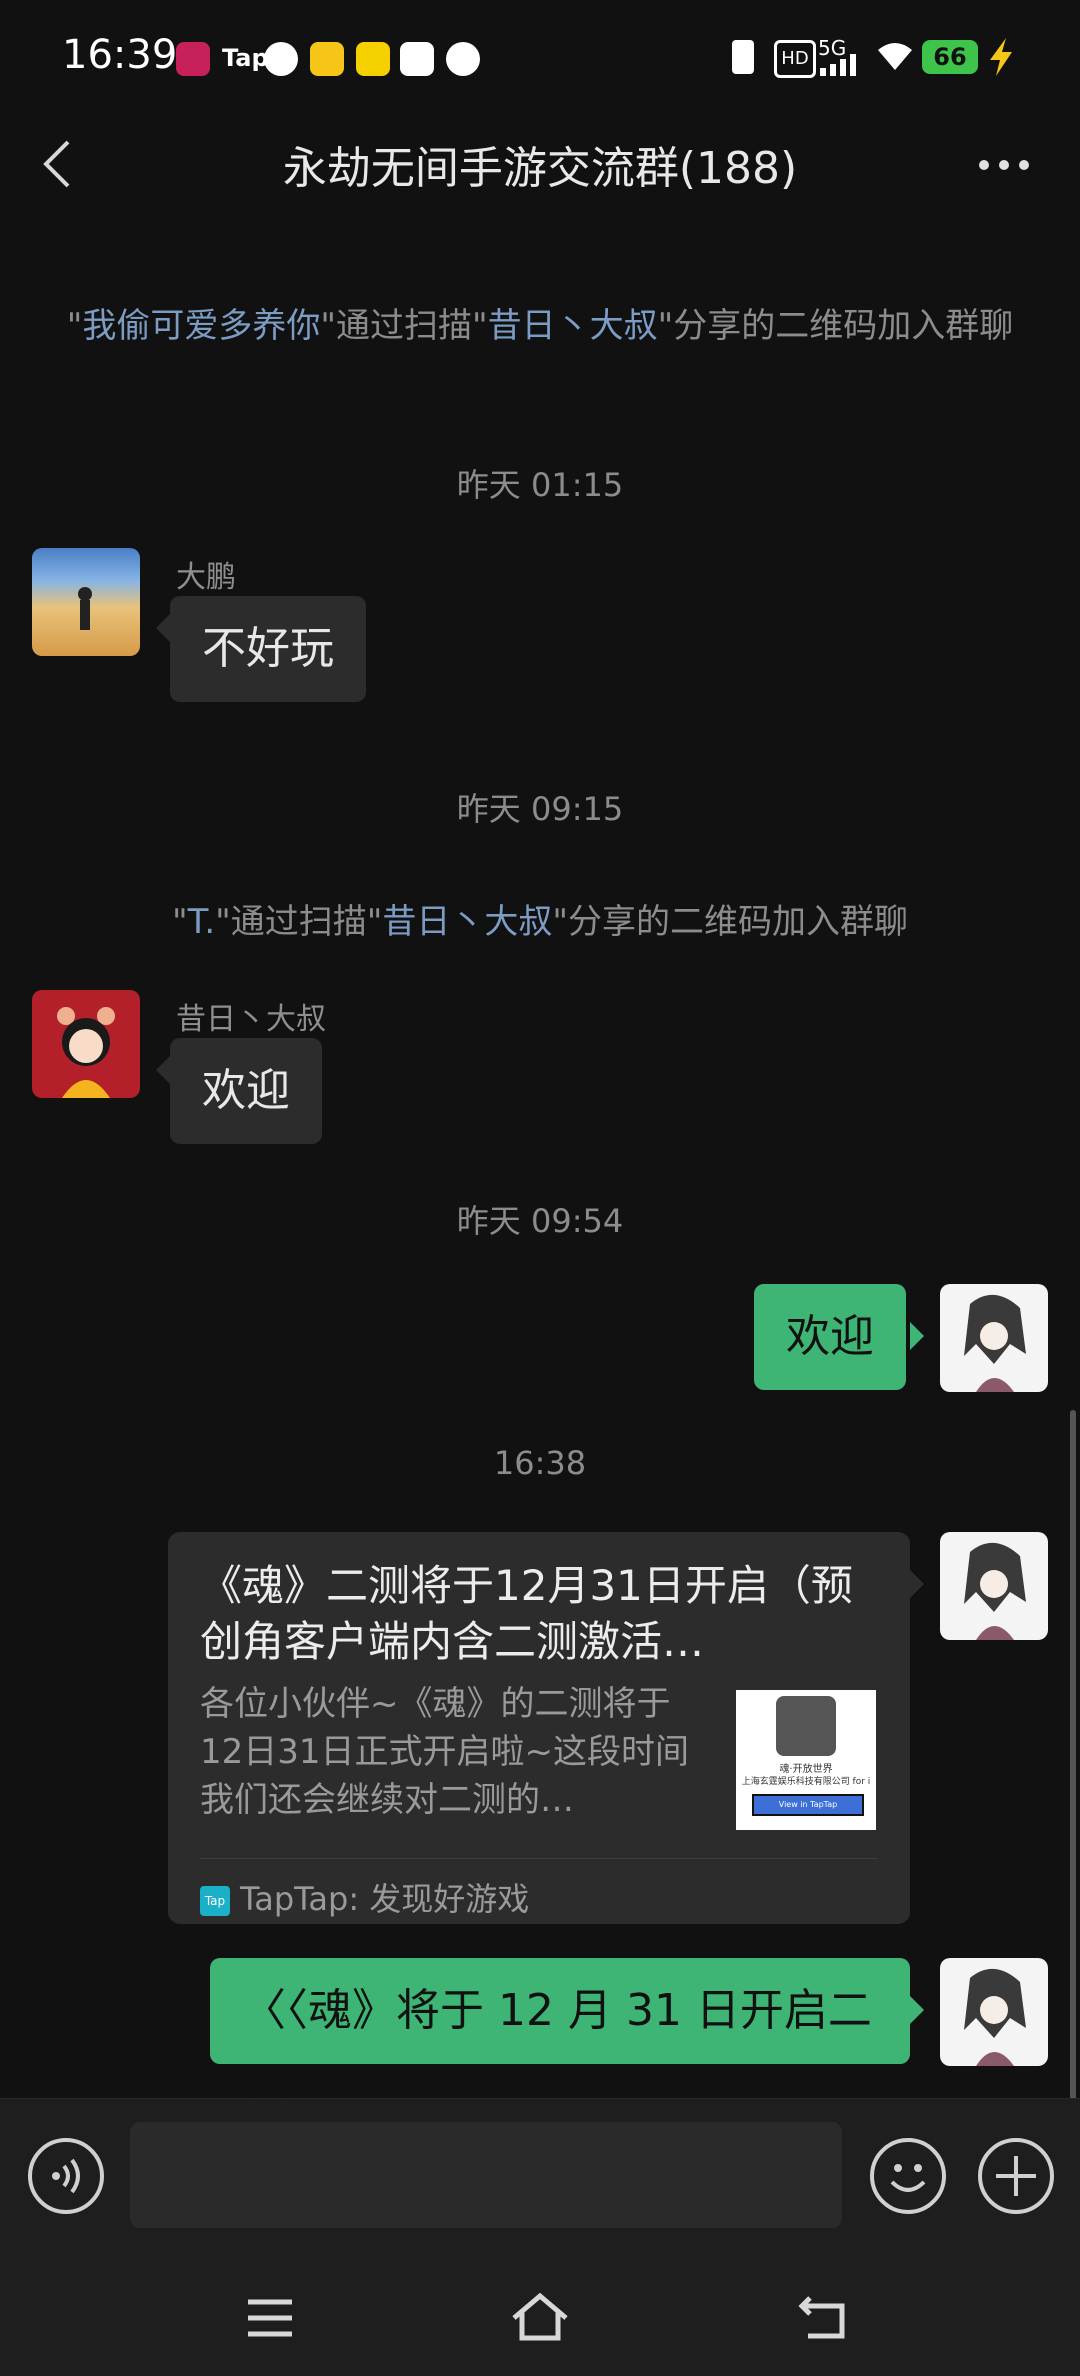 The width and height of the screenshot is (1080, 2376). Describe the element at coordinates (193, 59) in the screenshot. I see `douyin-icon` at that location.